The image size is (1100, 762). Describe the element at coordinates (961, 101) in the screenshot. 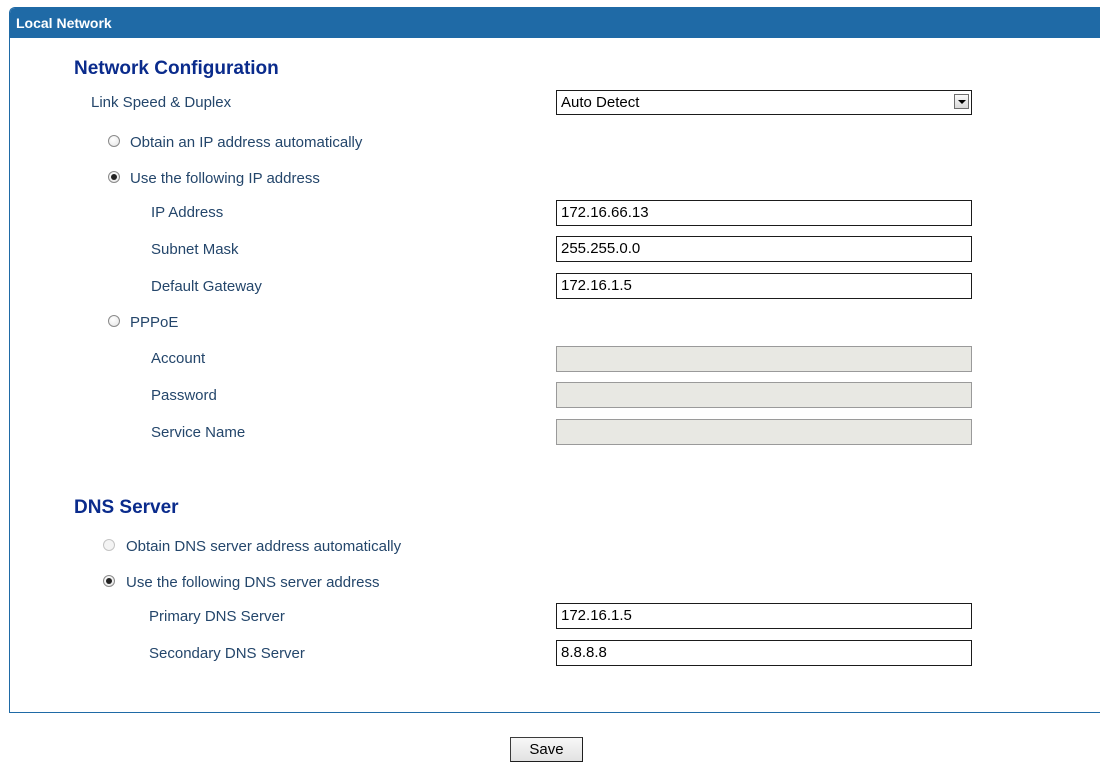

I see `chevron-down-icon` at that location.